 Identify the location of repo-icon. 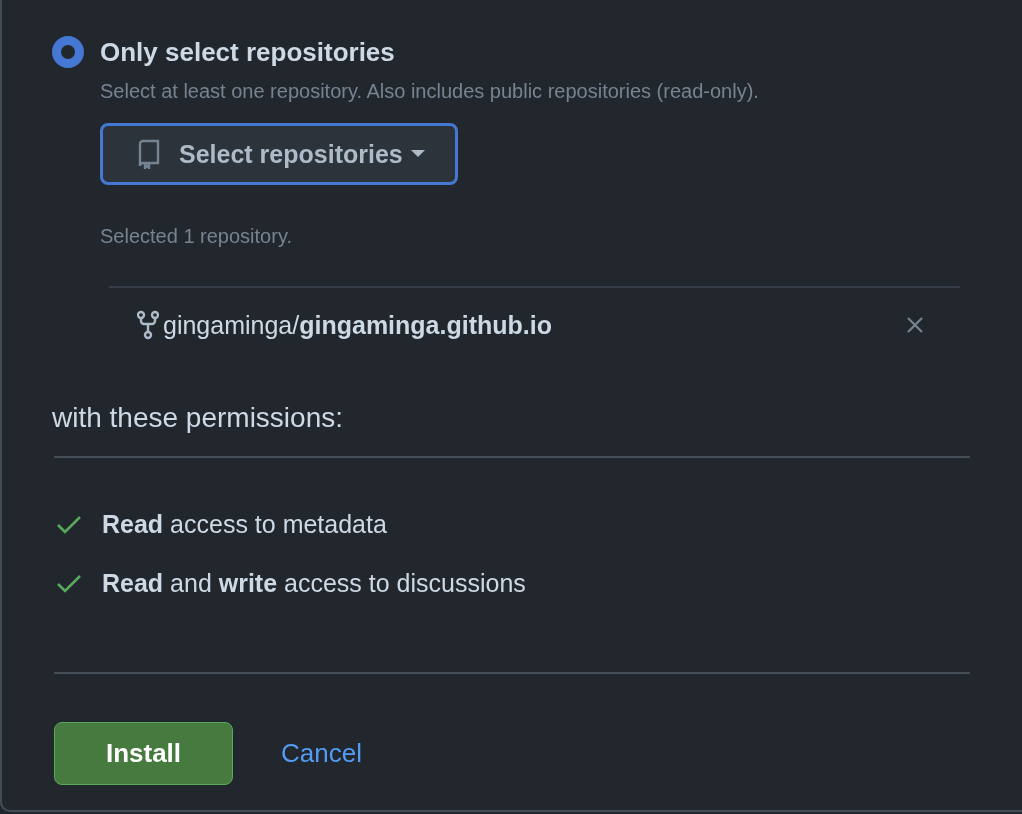
(149, 154).